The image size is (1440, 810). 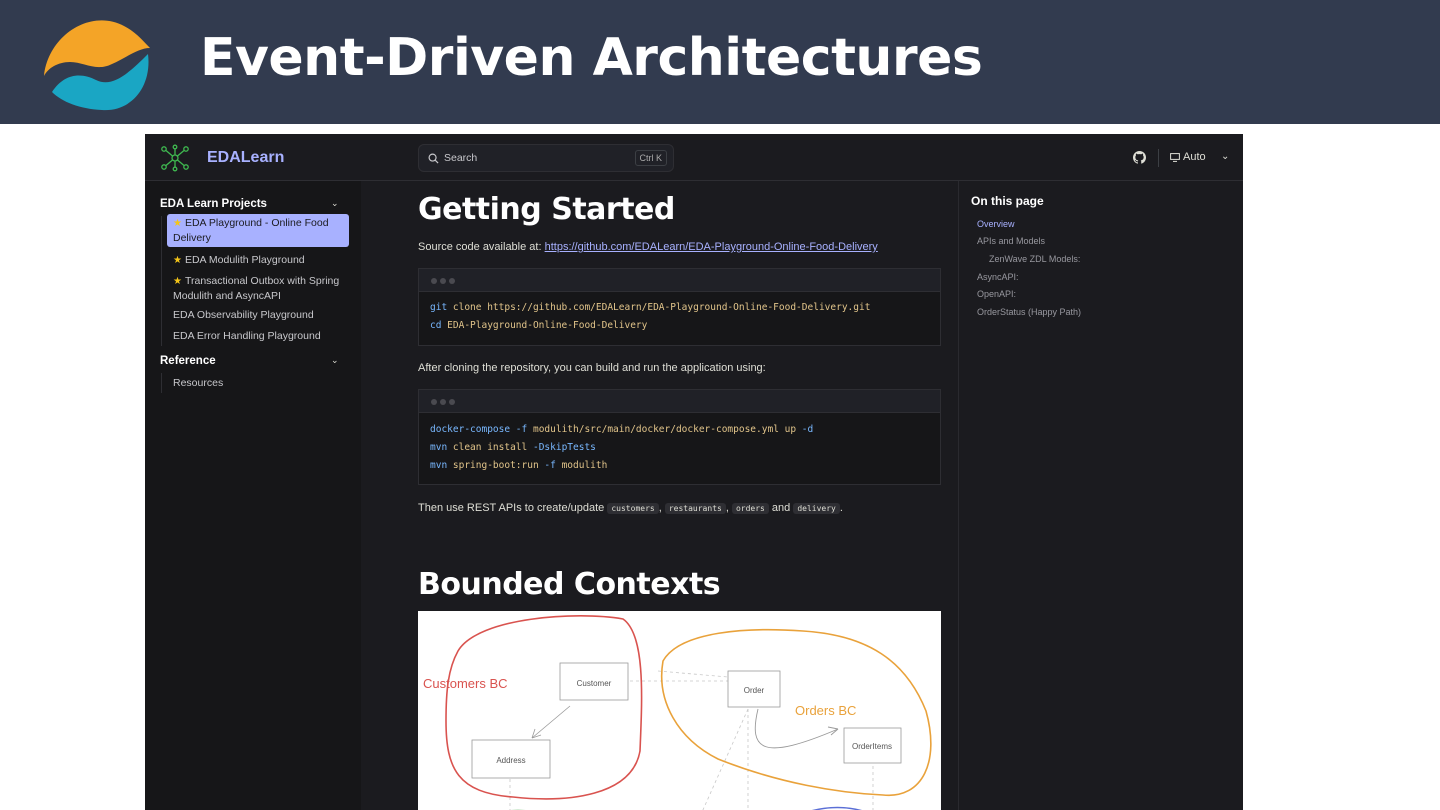 I want to click on sidebar-item-modulith-playground: ★ EDA Modulith Playground, so click(x=258, y=260).